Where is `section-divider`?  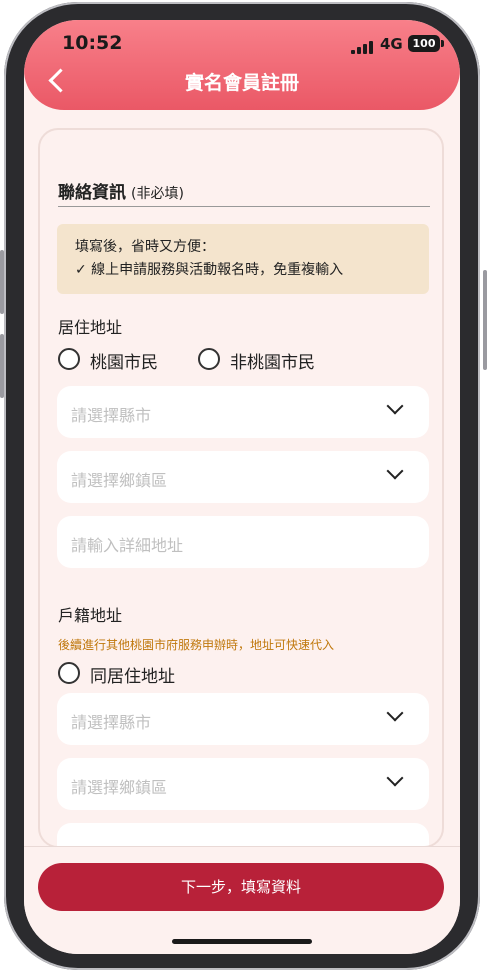 section-divider is located at coordinates (244, 206).